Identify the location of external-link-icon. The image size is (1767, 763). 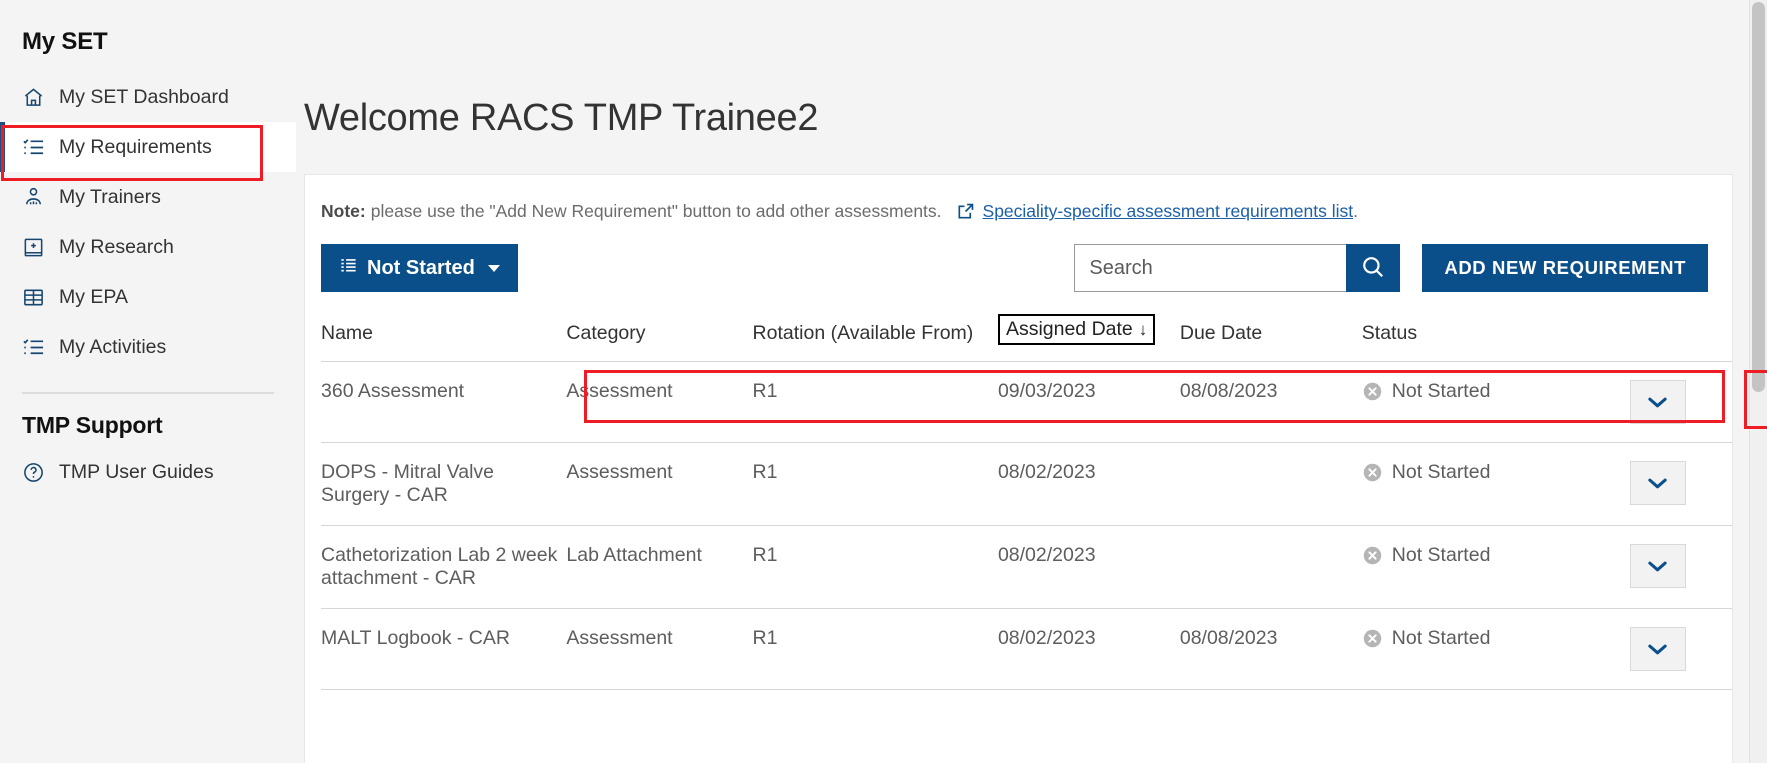
(965, 211).